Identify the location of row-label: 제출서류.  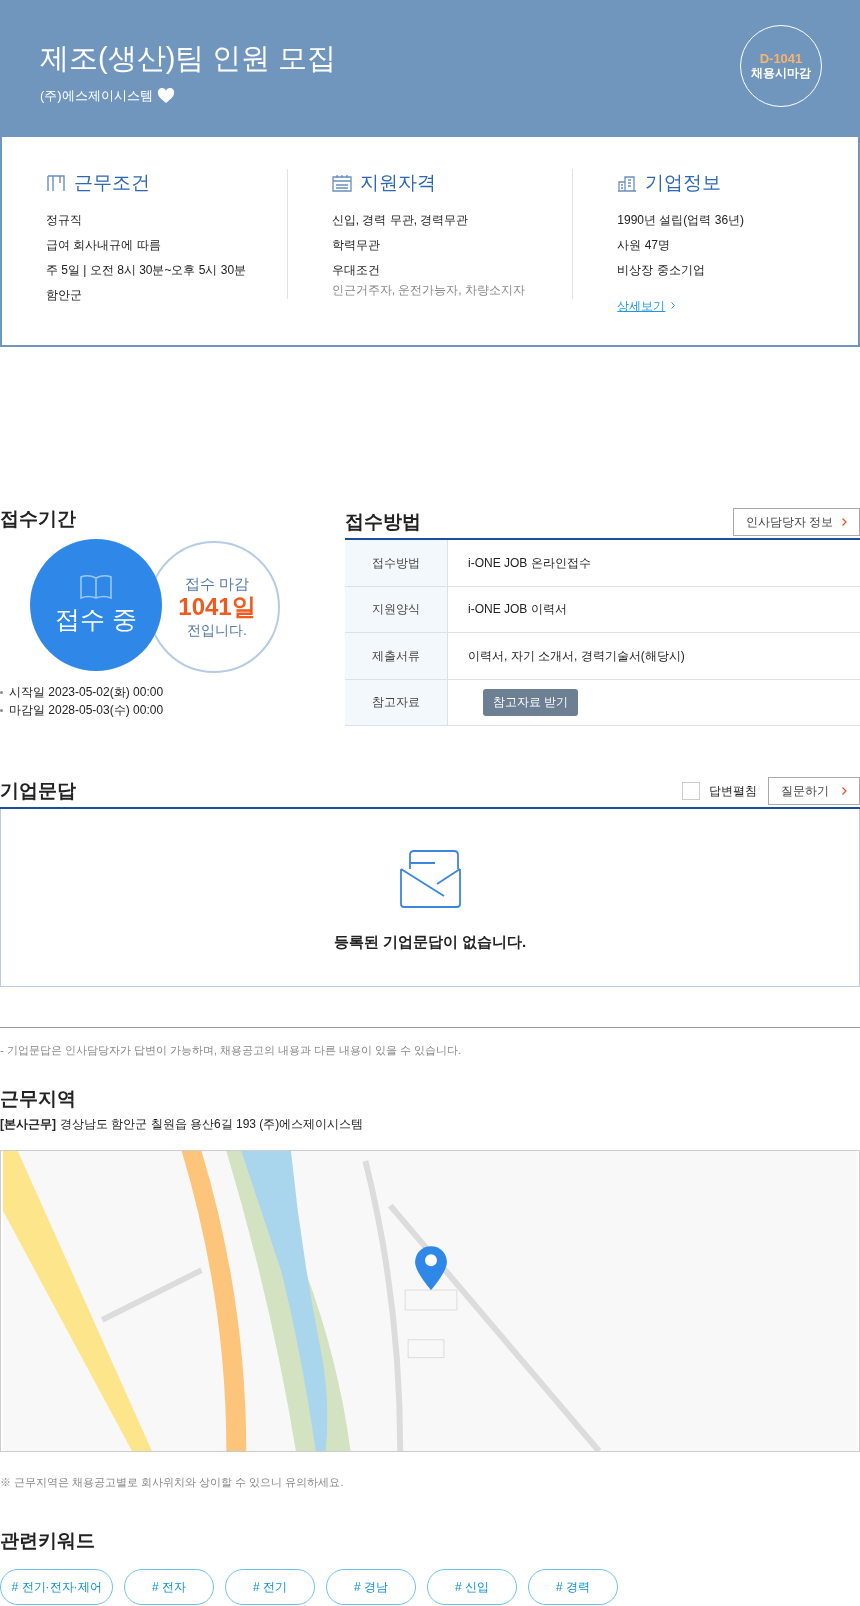
(396, 656).